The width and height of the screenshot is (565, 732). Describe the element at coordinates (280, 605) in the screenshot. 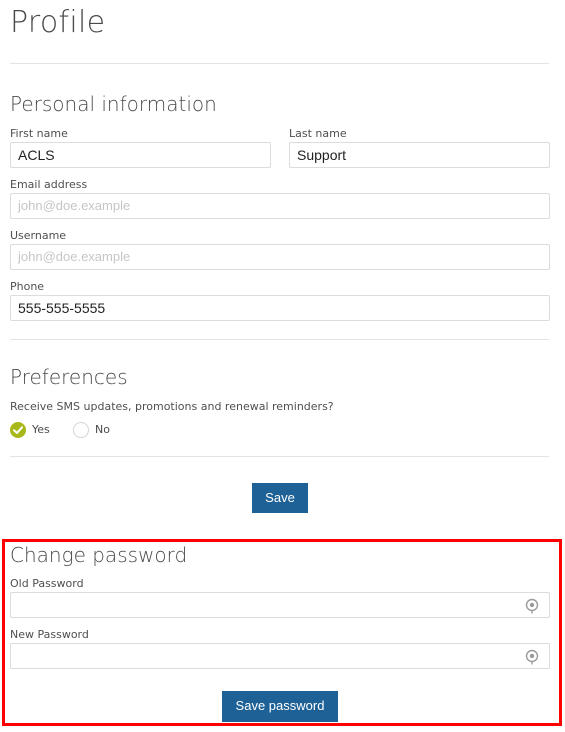

I see `old-password-input` at that location.